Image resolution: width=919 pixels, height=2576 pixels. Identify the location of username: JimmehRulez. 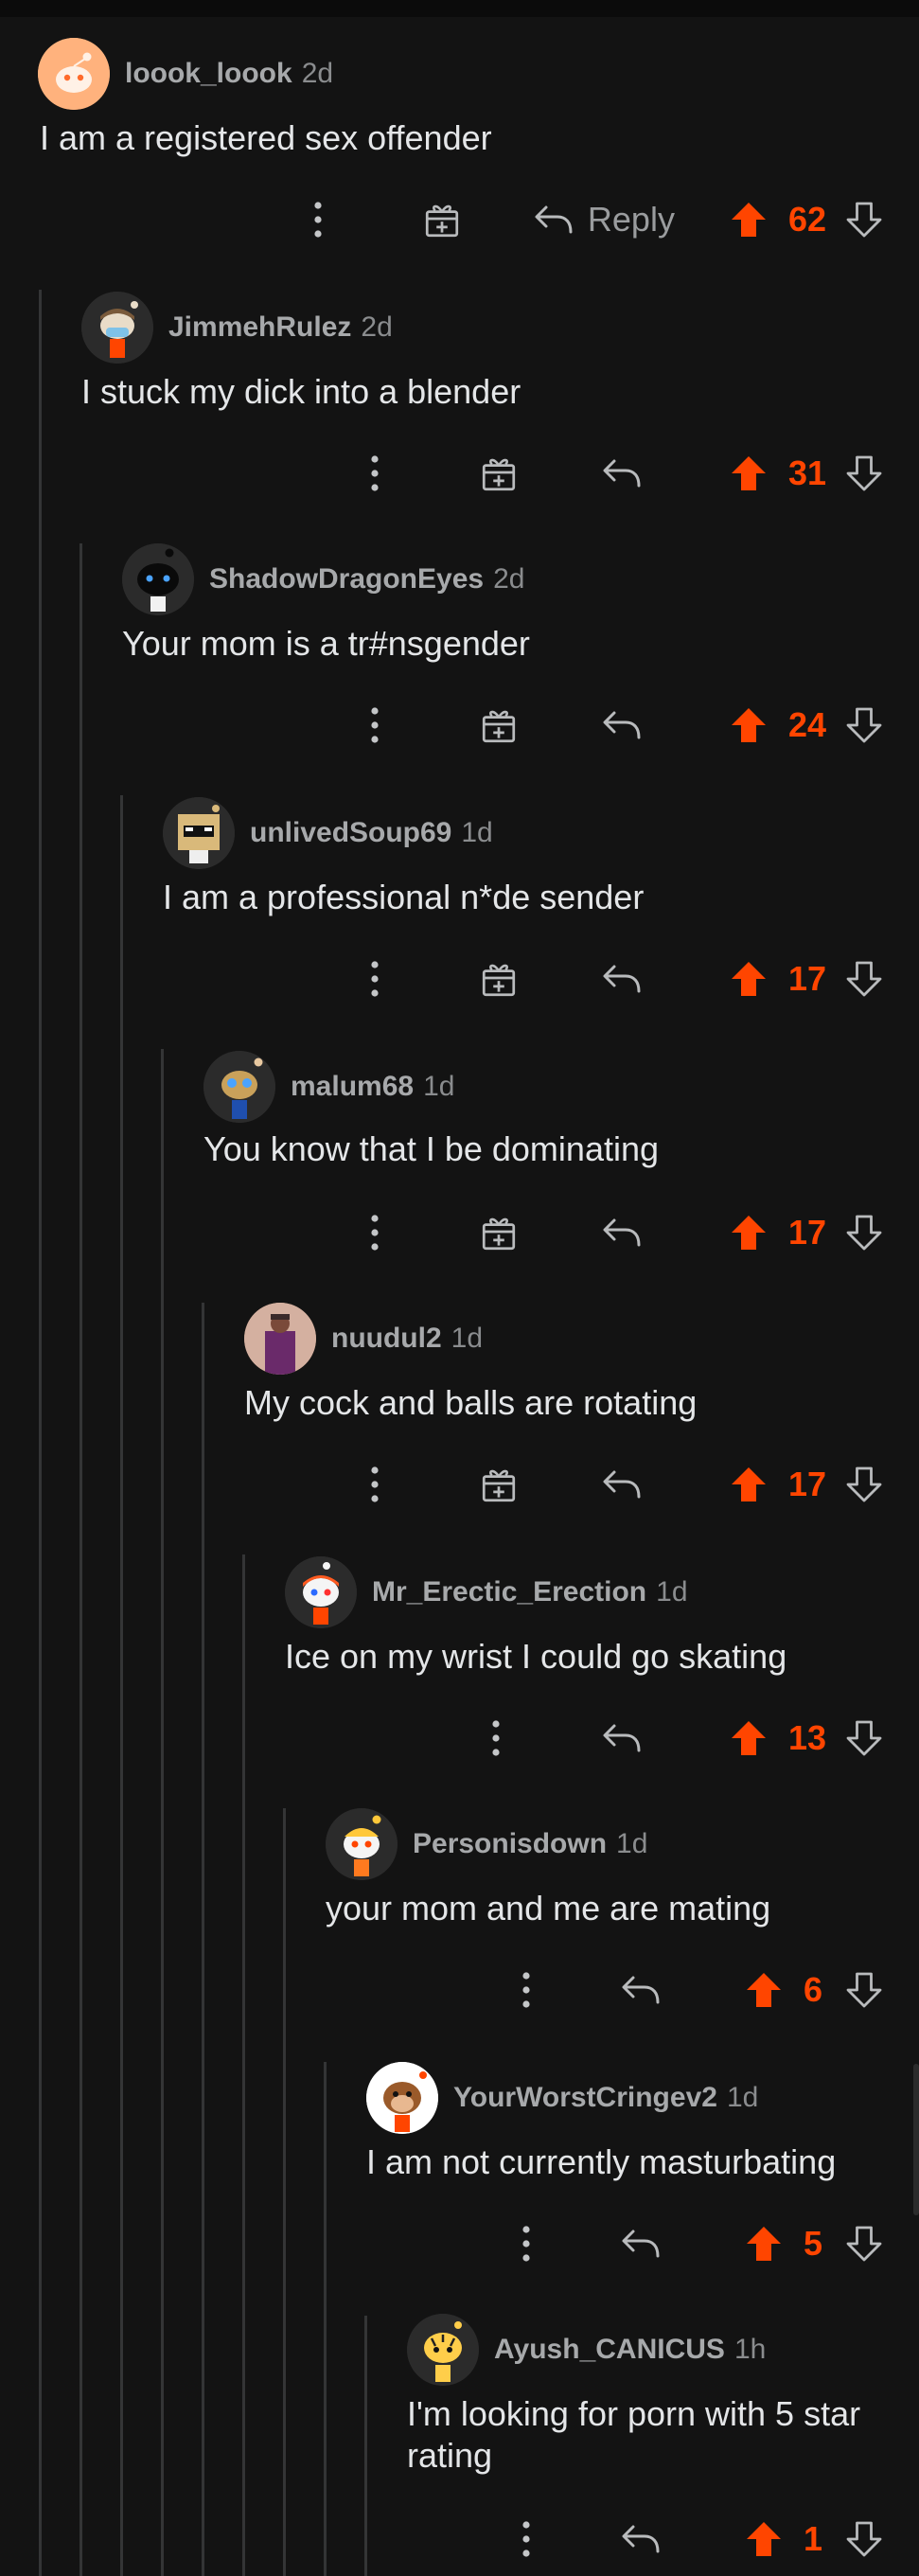
(260, 328).